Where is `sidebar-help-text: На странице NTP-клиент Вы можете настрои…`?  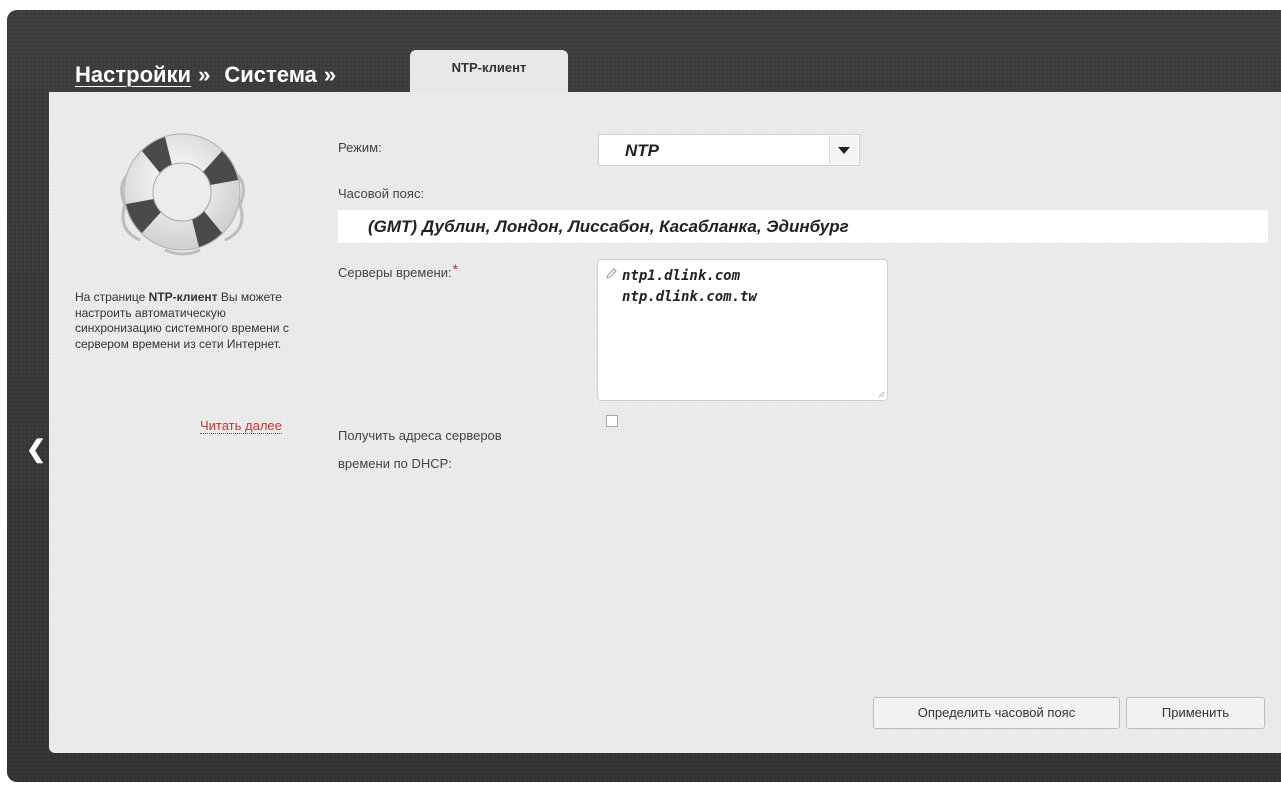 sidebar-help-text: На странице NTP-клиент Вы можете настрои… is located at coordinates (182, 321).